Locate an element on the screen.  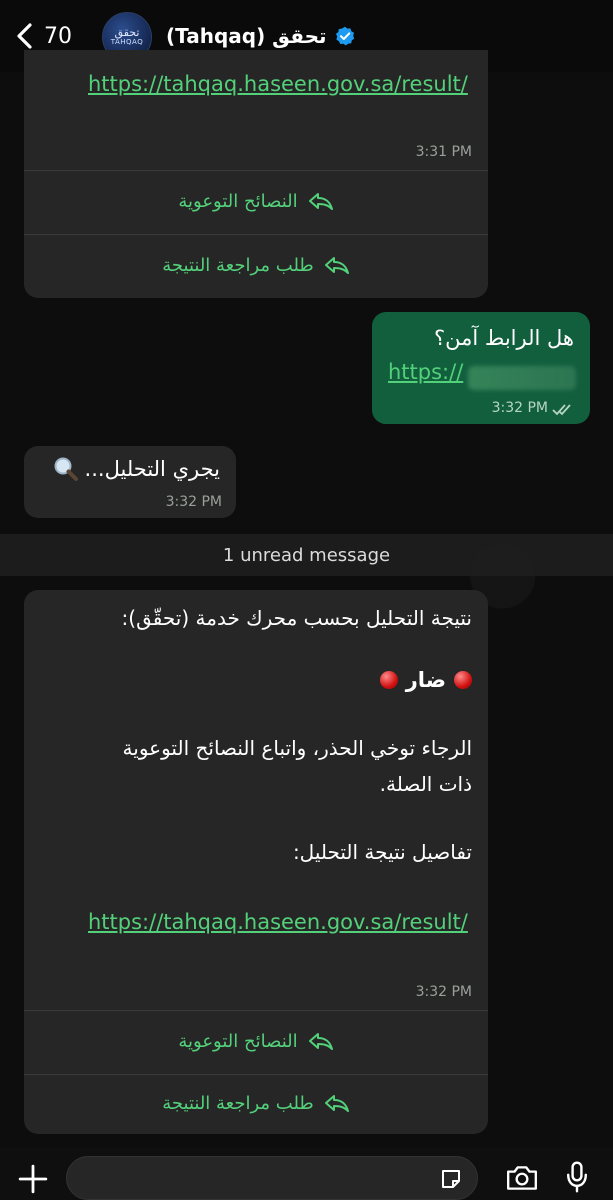
redacted-link is located at coordinates (522, 378).